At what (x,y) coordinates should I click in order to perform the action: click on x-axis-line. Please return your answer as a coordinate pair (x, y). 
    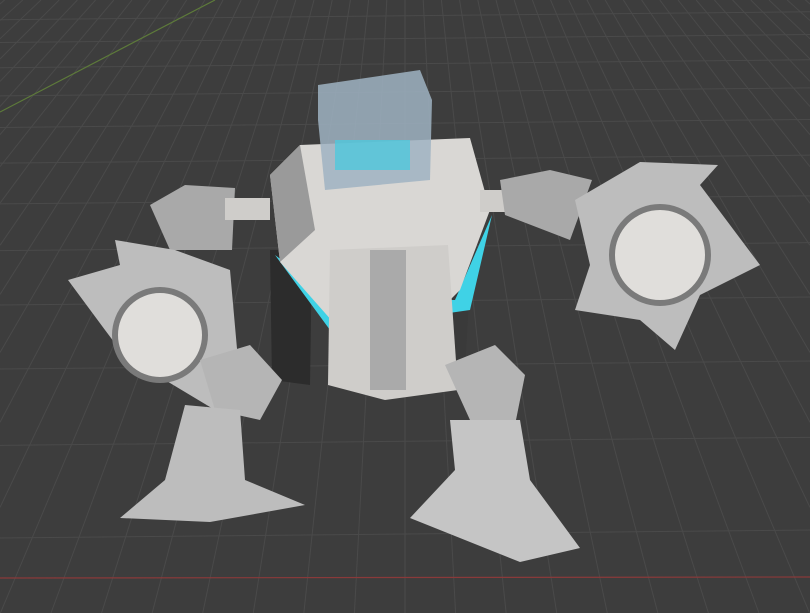
    Looking at the image, I should click on (405, 577).